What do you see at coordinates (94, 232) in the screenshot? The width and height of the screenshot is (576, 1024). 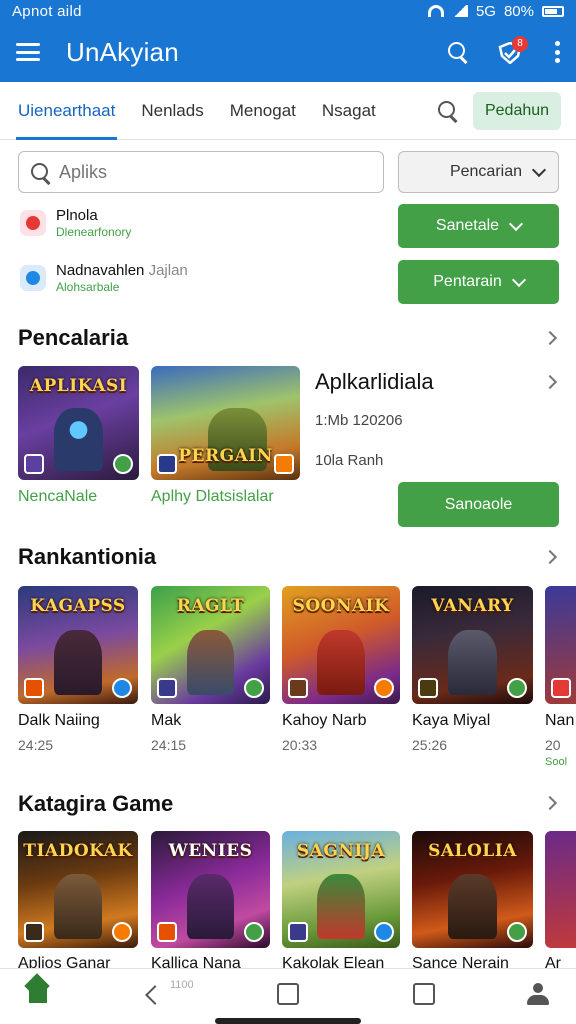 I see `app-subtitle: Dlenearfonory` at bounding box center [94, 232].